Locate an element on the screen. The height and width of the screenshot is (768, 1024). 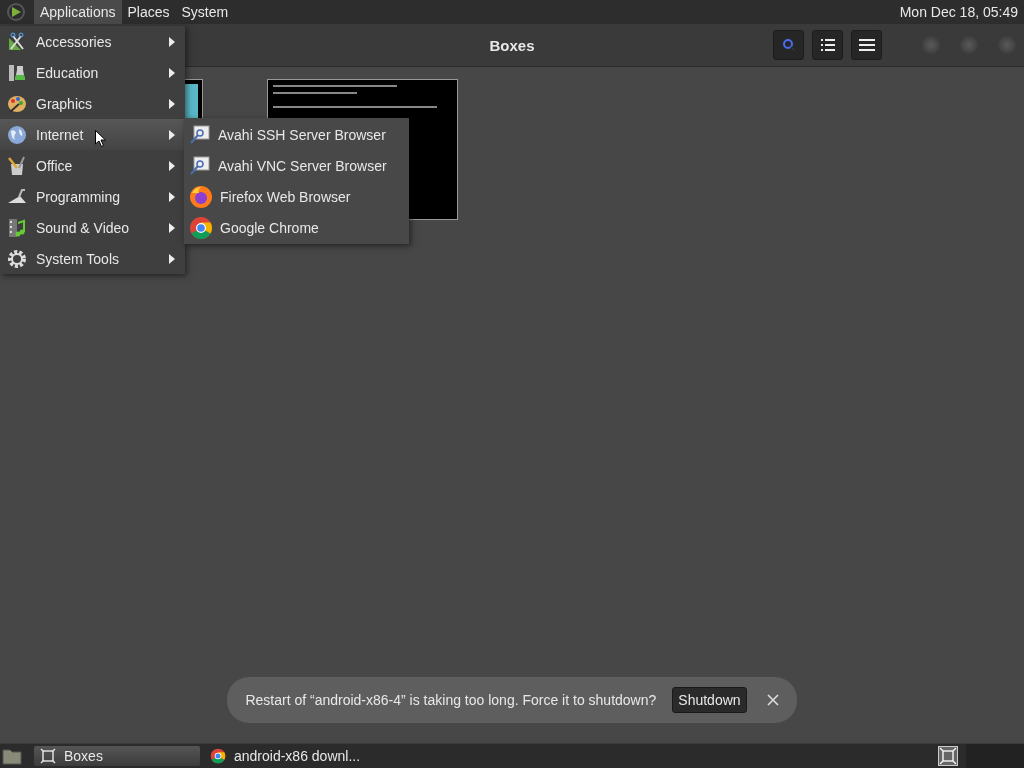
window-title: Boxes is located at coordinates (512, 45).